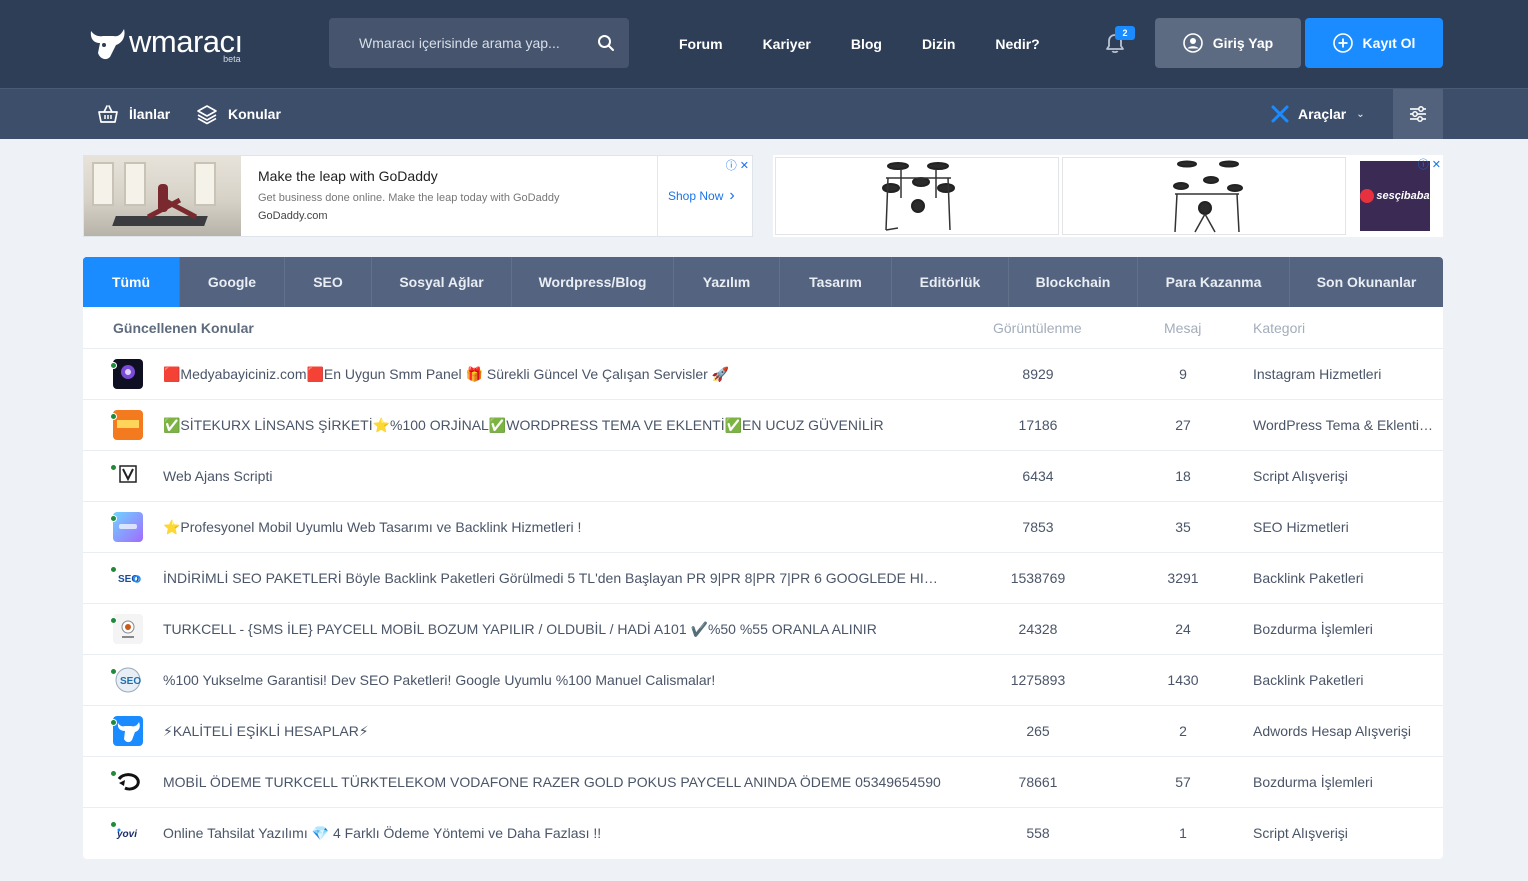  Describe the element at coordinates (1183, 629) in the screenshot. I see `topic-messages: 24` at that location.